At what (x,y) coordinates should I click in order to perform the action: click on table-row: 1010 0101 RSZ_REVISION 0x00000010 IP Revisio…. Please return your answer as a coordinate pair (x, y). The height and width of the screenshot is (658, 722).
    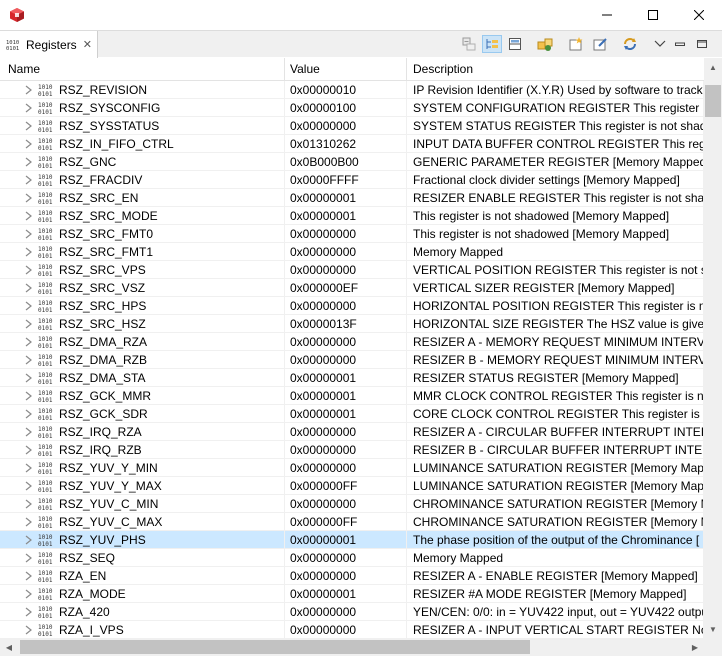
    Looking at the image, I should click on (352, 90).